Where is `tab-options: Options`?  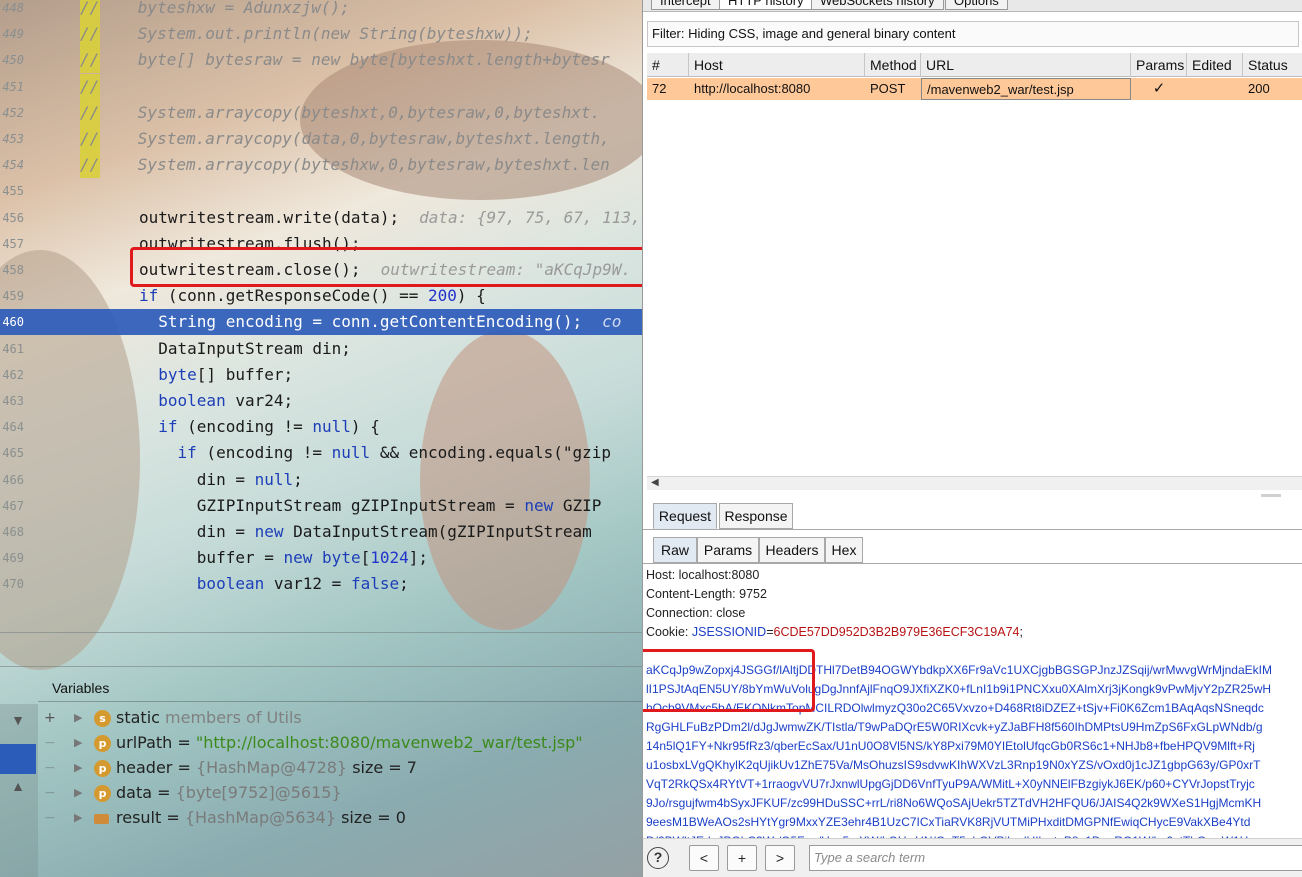
tab-options: Options is located at coordinates (976, 5).